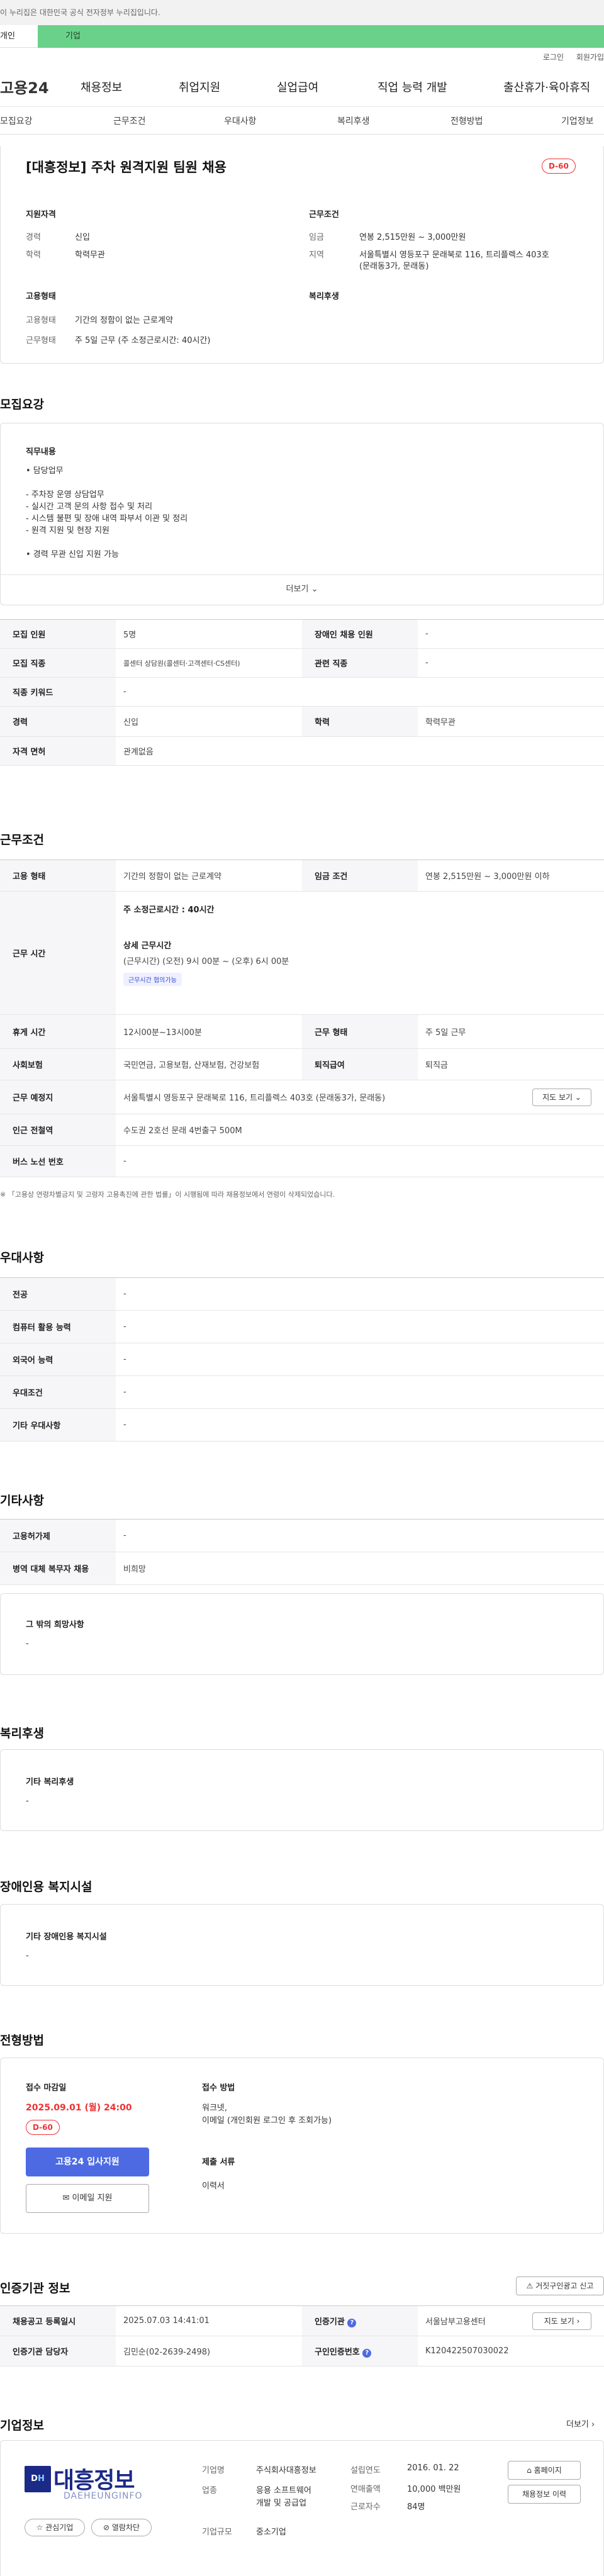 The height and width of the screenshot is (2576, 604). What do you see at coordinates (46, 2088) in the screenshot?
I see `deadline-heading: 접수 마감일` at bounding box center [46, 2088].